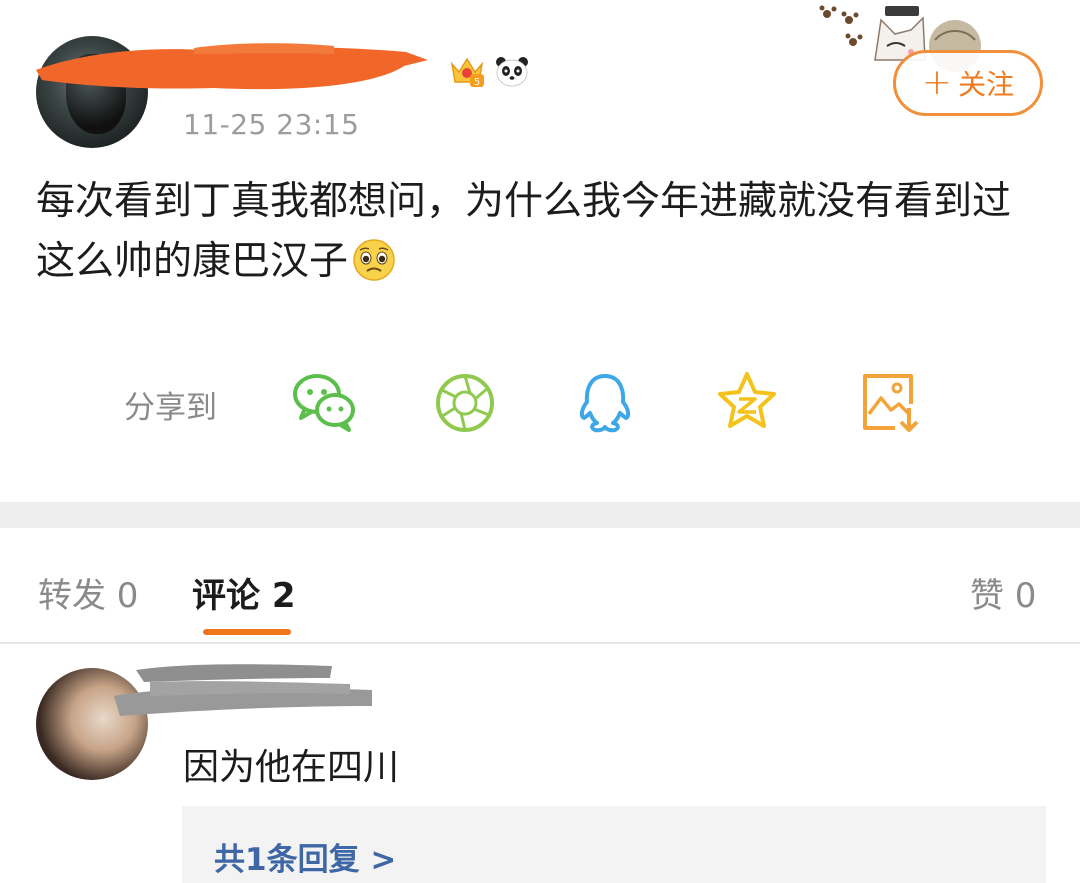 The height and width of the screenshot is (883, 1080). I want to click on qzone-icon, so click(747, 401).